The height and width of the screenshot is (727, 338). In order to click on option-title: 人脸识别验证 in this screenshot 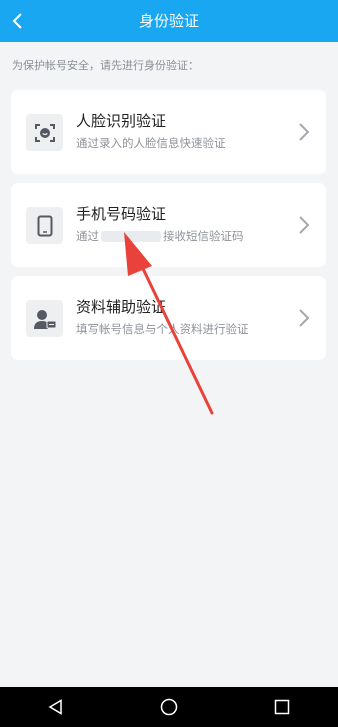, I will do `click(121, 121)`.